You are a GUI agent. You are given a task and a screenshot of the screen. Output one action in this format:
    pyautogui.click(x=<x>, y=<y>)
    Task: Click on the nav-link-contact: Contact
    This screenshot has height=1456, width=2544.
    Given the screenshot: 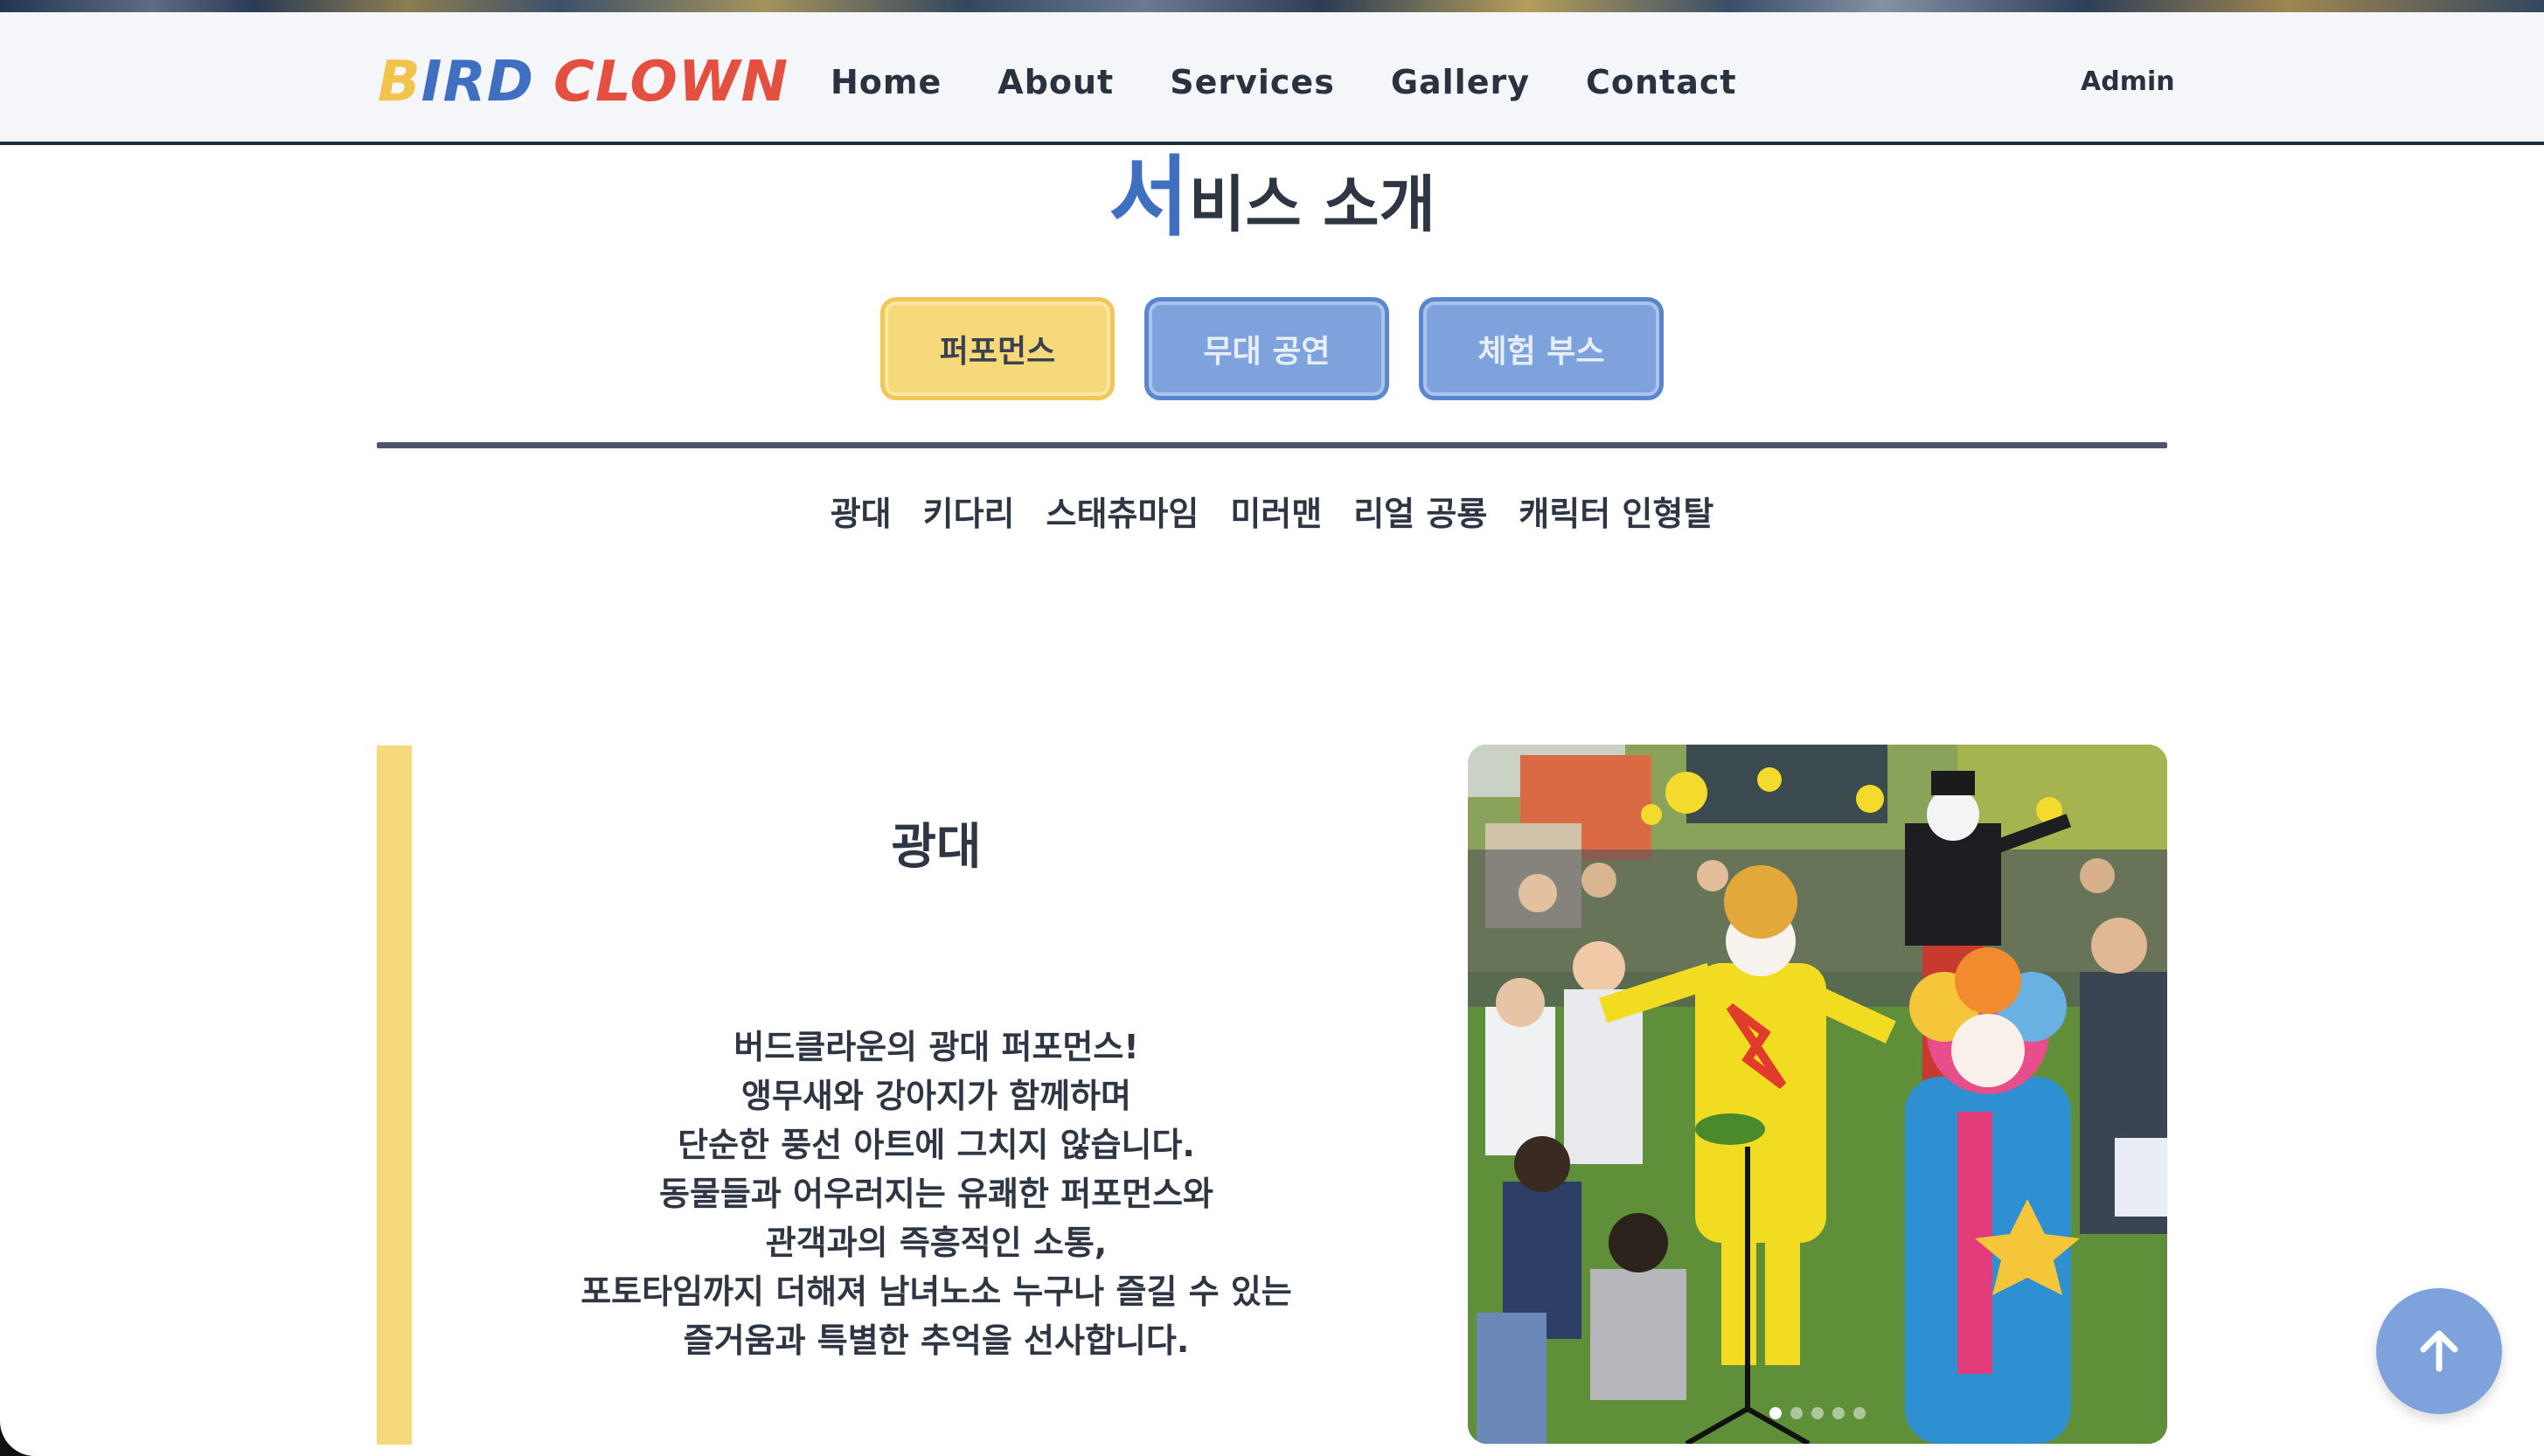 What is the action you would take?
    pyautogui.click(x=1661, y=82)
    